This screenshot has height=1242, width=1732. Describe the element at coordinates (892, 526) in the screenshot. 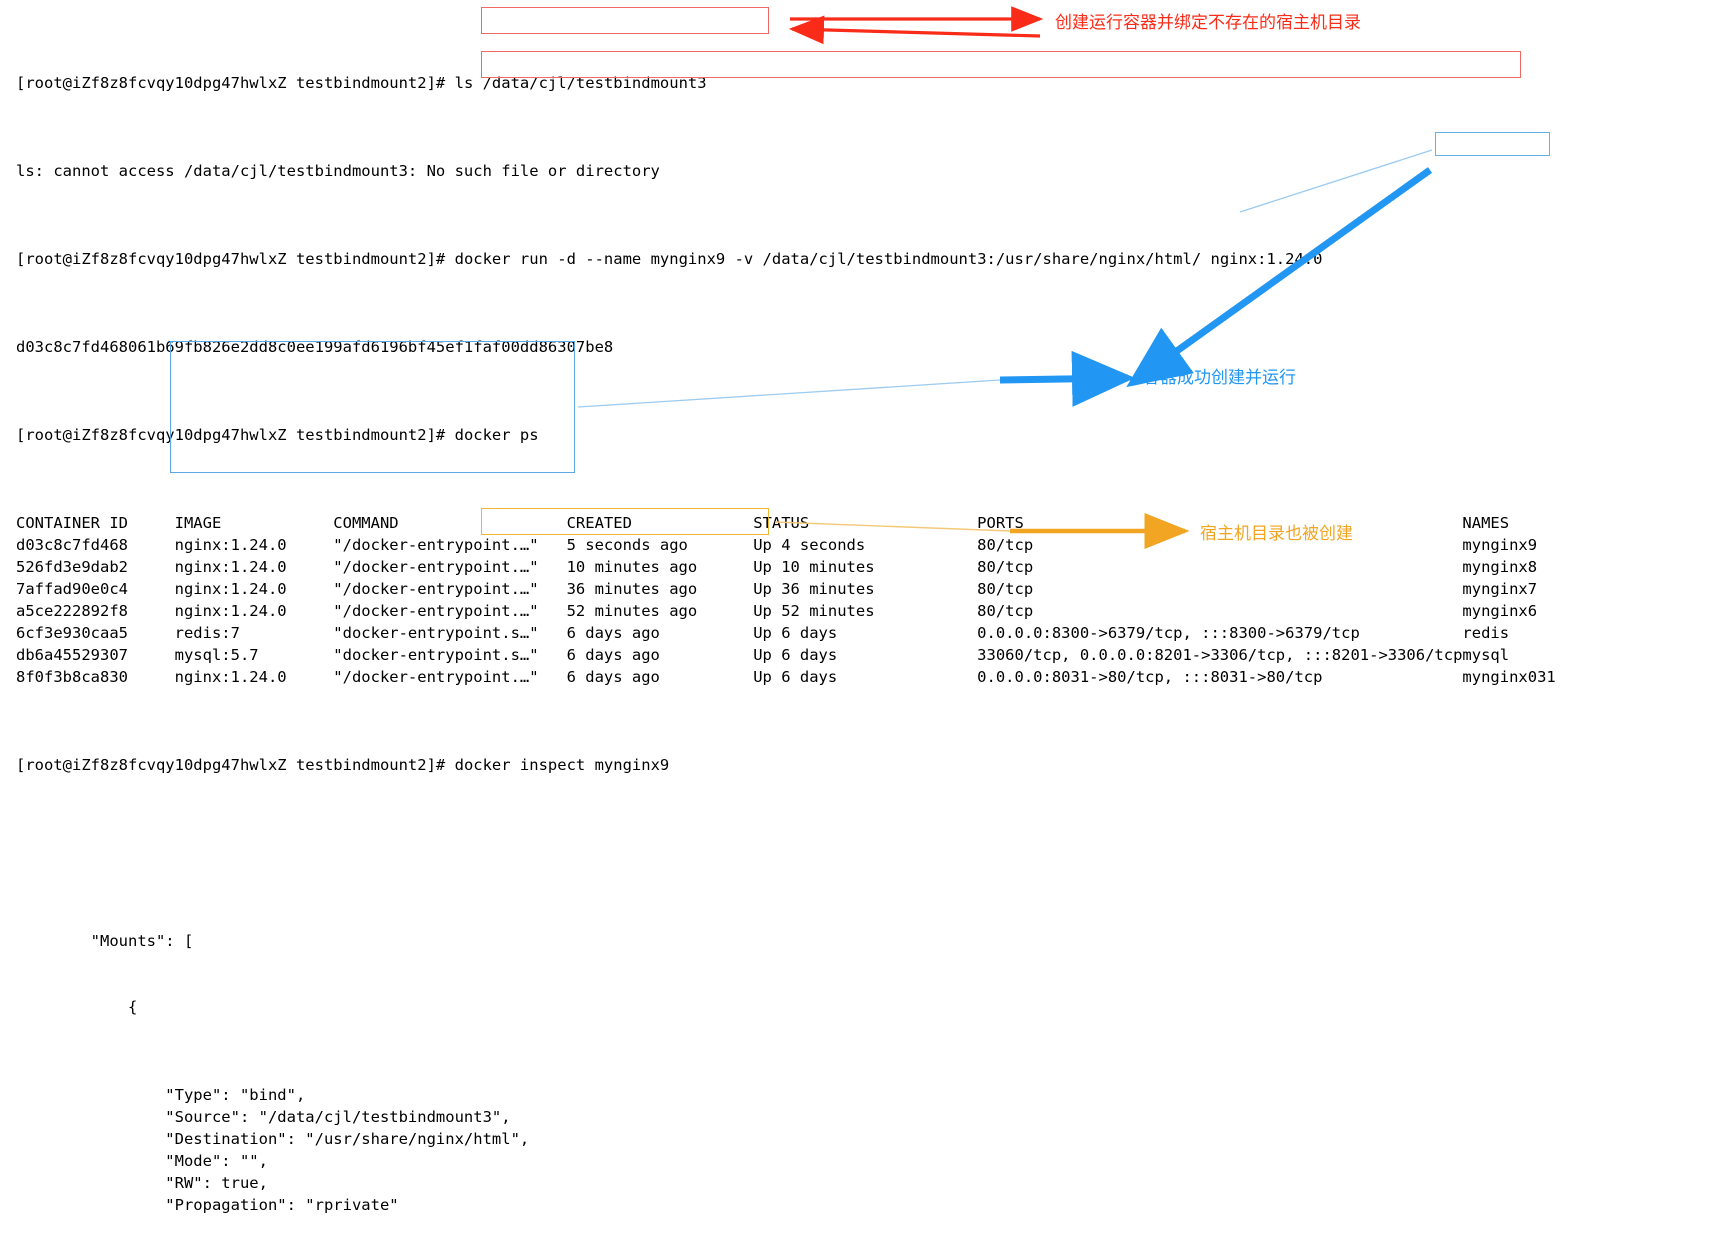

I see `orange-leader-line` at that location.